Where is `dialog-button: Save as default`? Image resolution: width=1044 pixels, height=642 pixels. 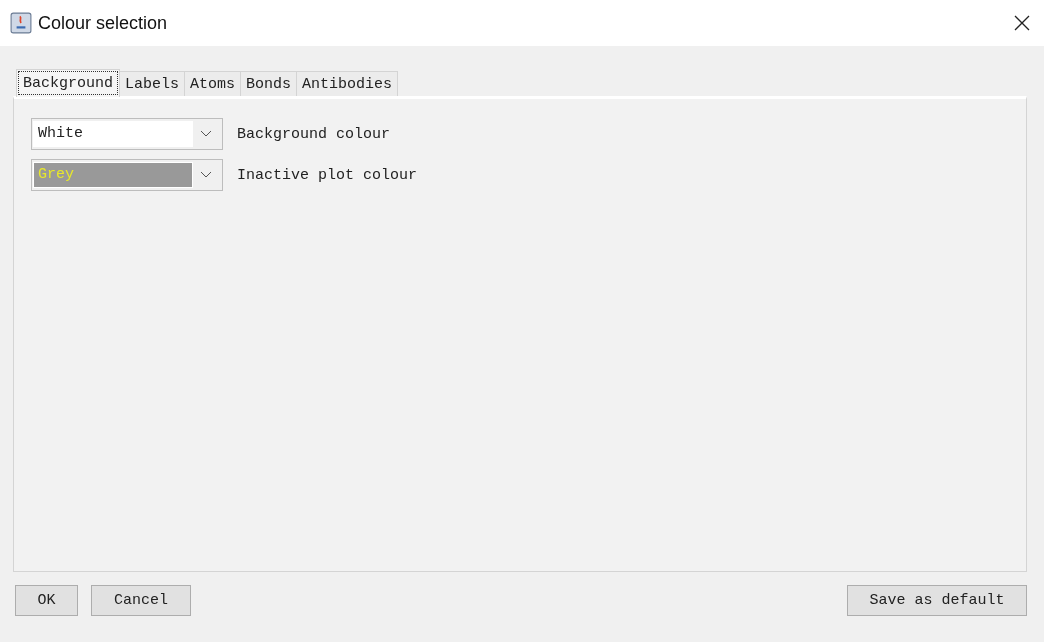
dialog-button: Save as default is located at coordinates (937, 600).